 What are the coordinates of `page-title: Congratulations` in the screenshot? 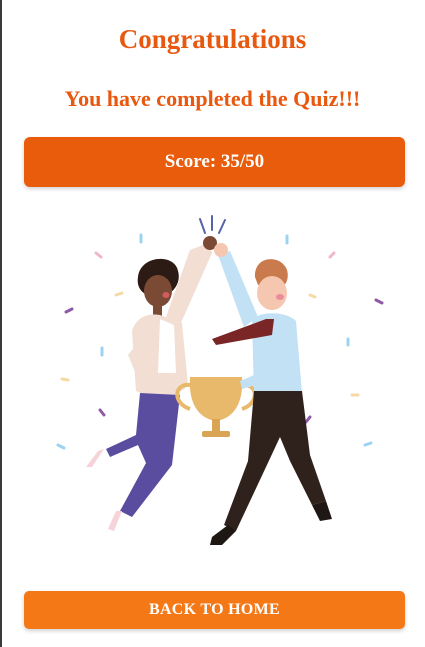 It's located at (212, 39).